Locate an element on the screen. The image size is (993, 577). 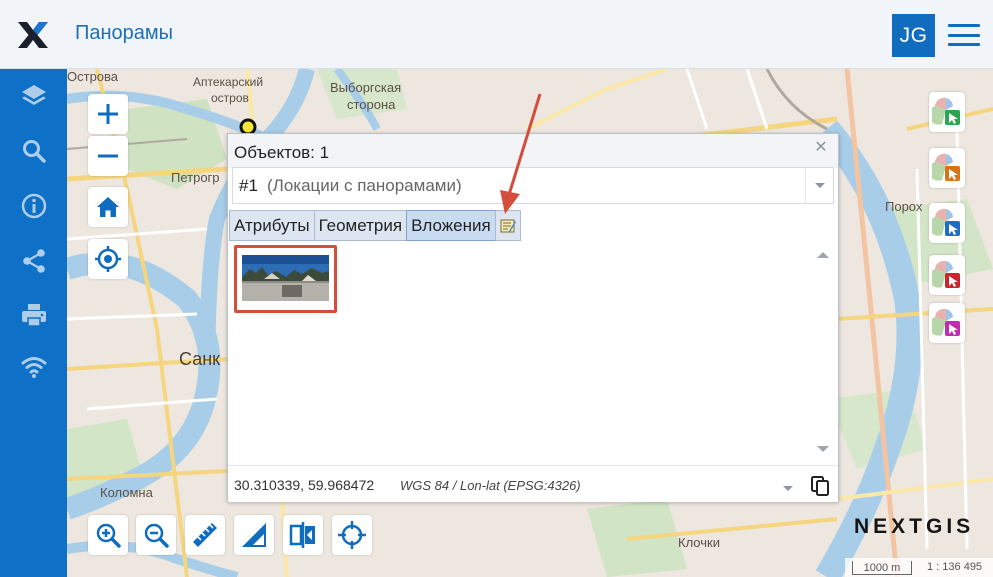
wifi-icon is located at coordinates (34, 367).